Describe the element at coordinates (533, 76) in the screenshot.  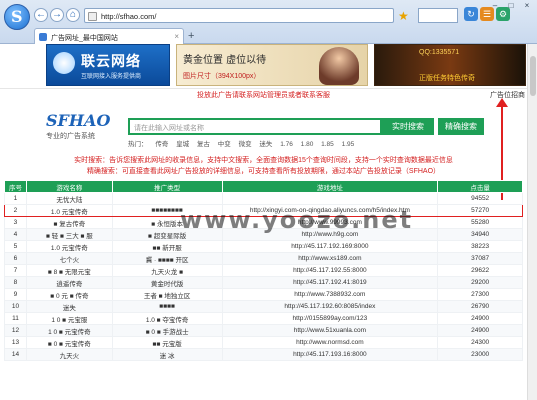
I see `scrollbar-thumb` at that location.